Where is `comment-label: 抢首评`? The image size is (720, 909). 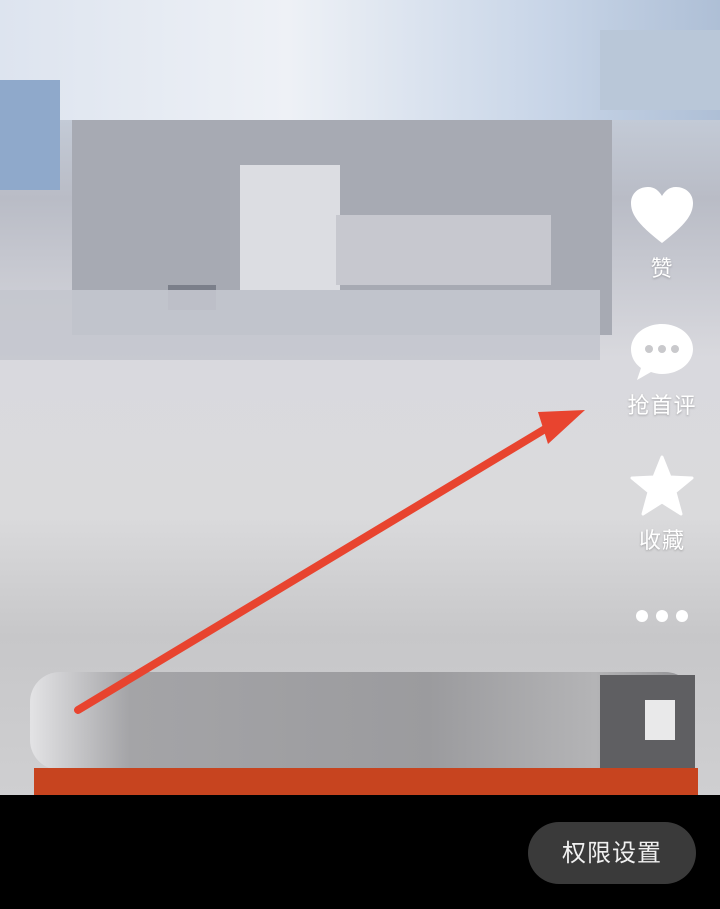
comment-label: 抢首评 is located at coordinates (662, 406).